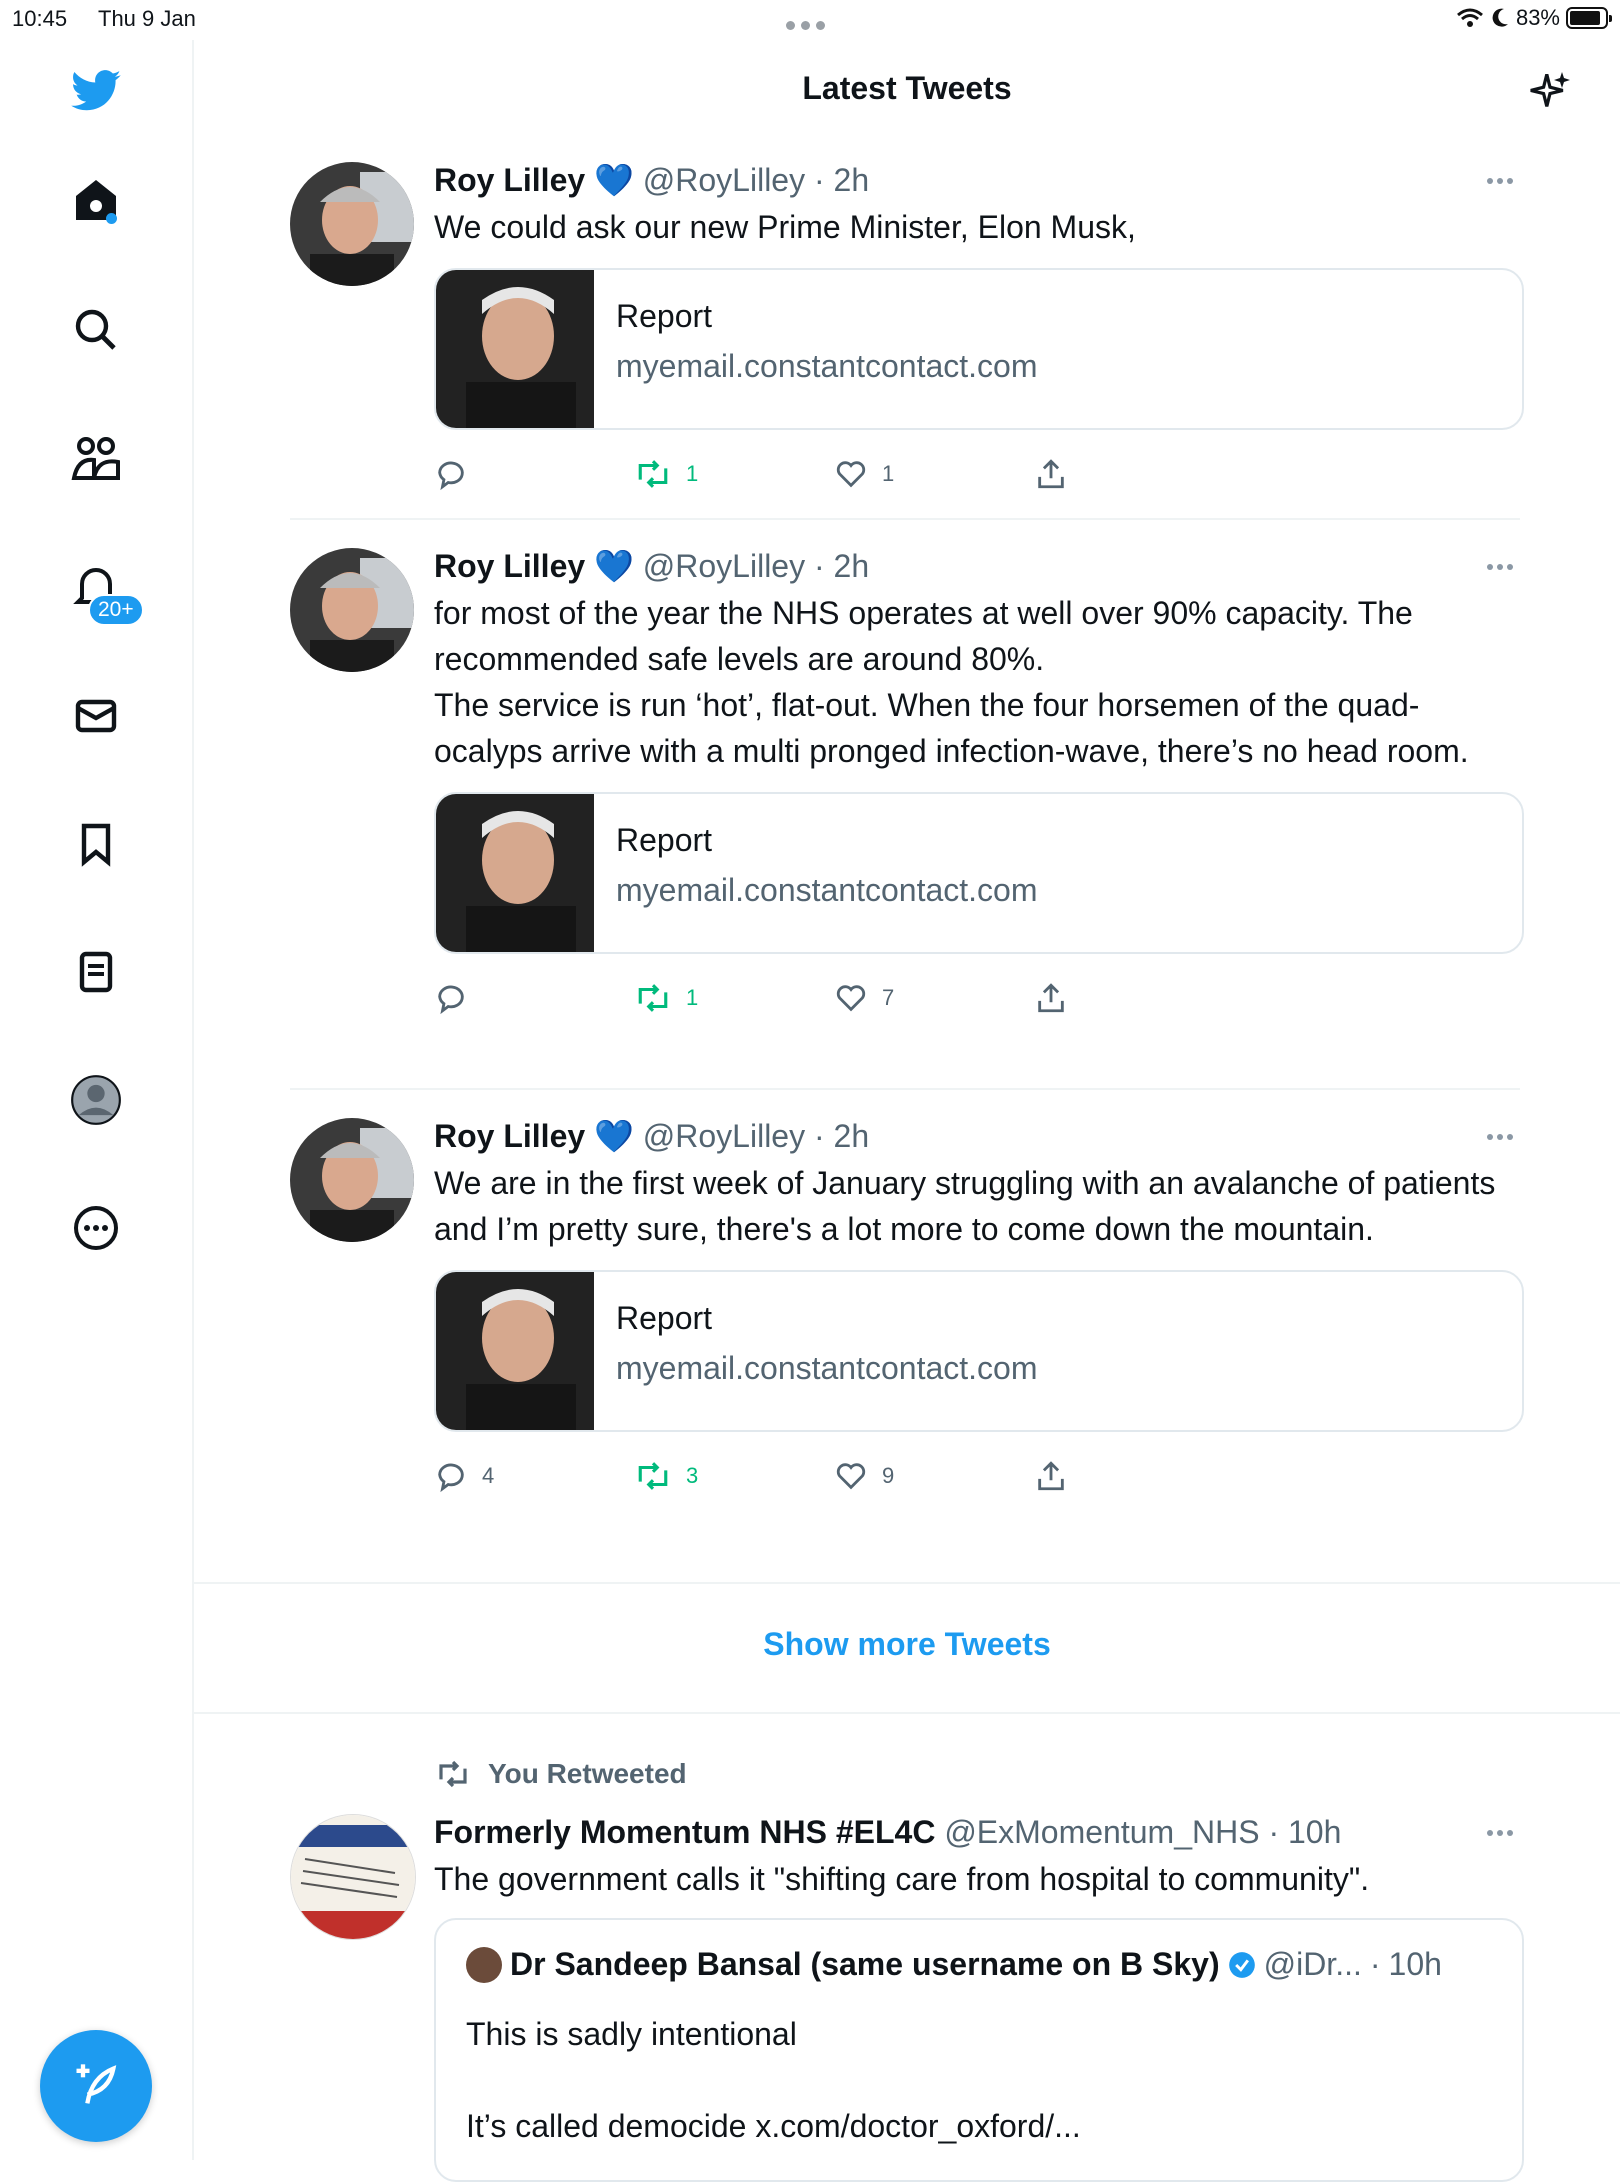  I want to click on home-icon, so click(96, 200).